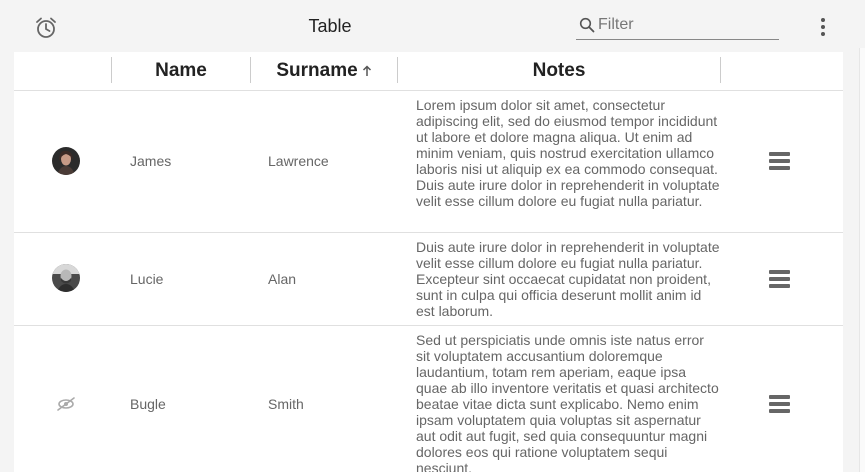  Describe the element at coordinates (66, 404) in the screenshot. I see `no-image-icon` at that location.